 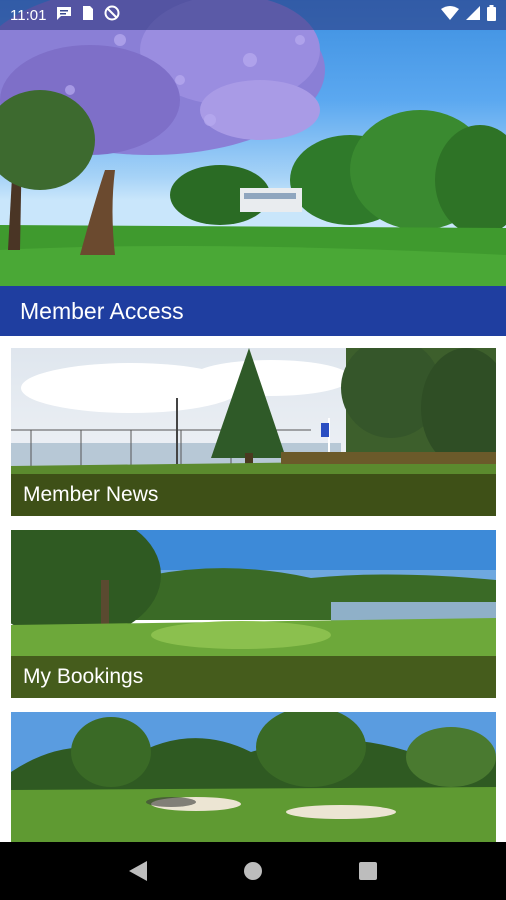 I want to click on message-icon, so click(x=64, y=15).